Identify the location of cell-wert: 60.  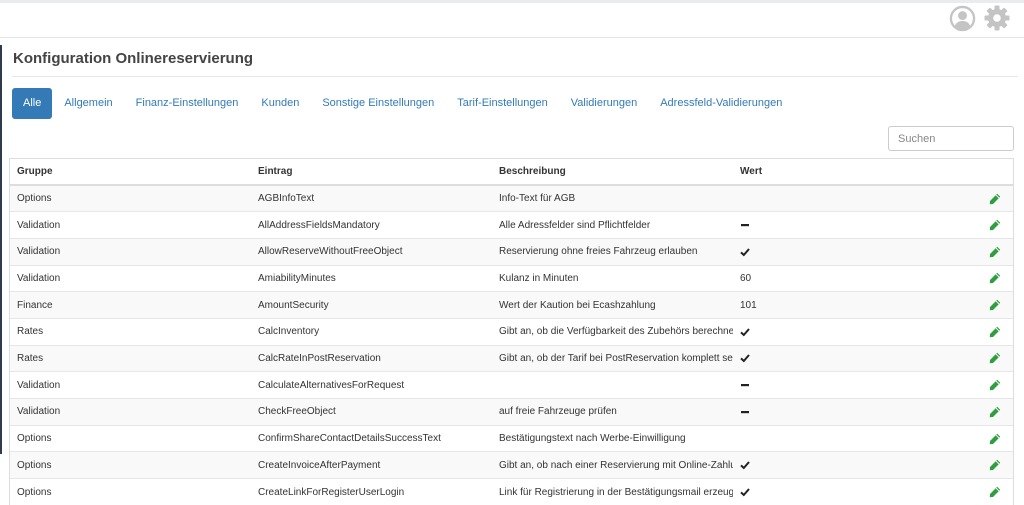
(848, 278).